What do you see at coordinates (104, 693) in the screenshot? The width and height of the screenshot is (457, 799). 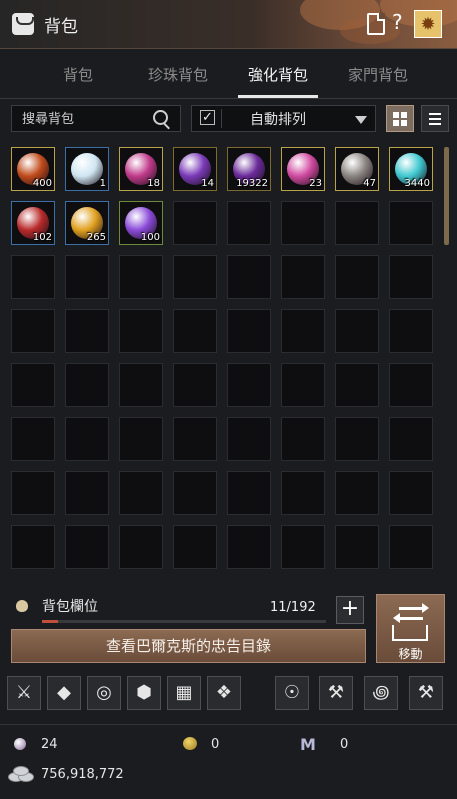 I see `ring-cycle-icon: ◎` at bounding box center [104, 693].